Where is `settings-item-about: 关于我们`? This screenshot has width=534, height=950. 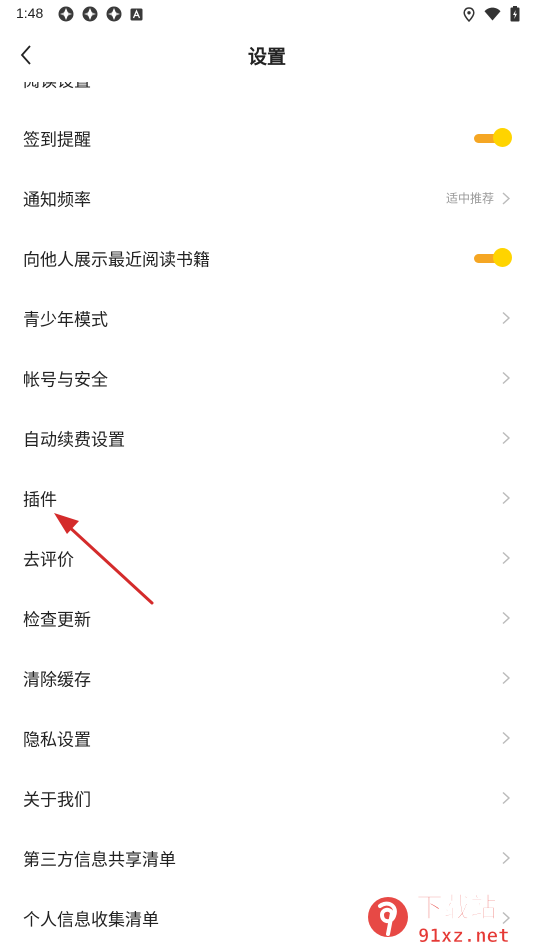
settings-item-about: 关于我们 is located at coordinates (267, 798).